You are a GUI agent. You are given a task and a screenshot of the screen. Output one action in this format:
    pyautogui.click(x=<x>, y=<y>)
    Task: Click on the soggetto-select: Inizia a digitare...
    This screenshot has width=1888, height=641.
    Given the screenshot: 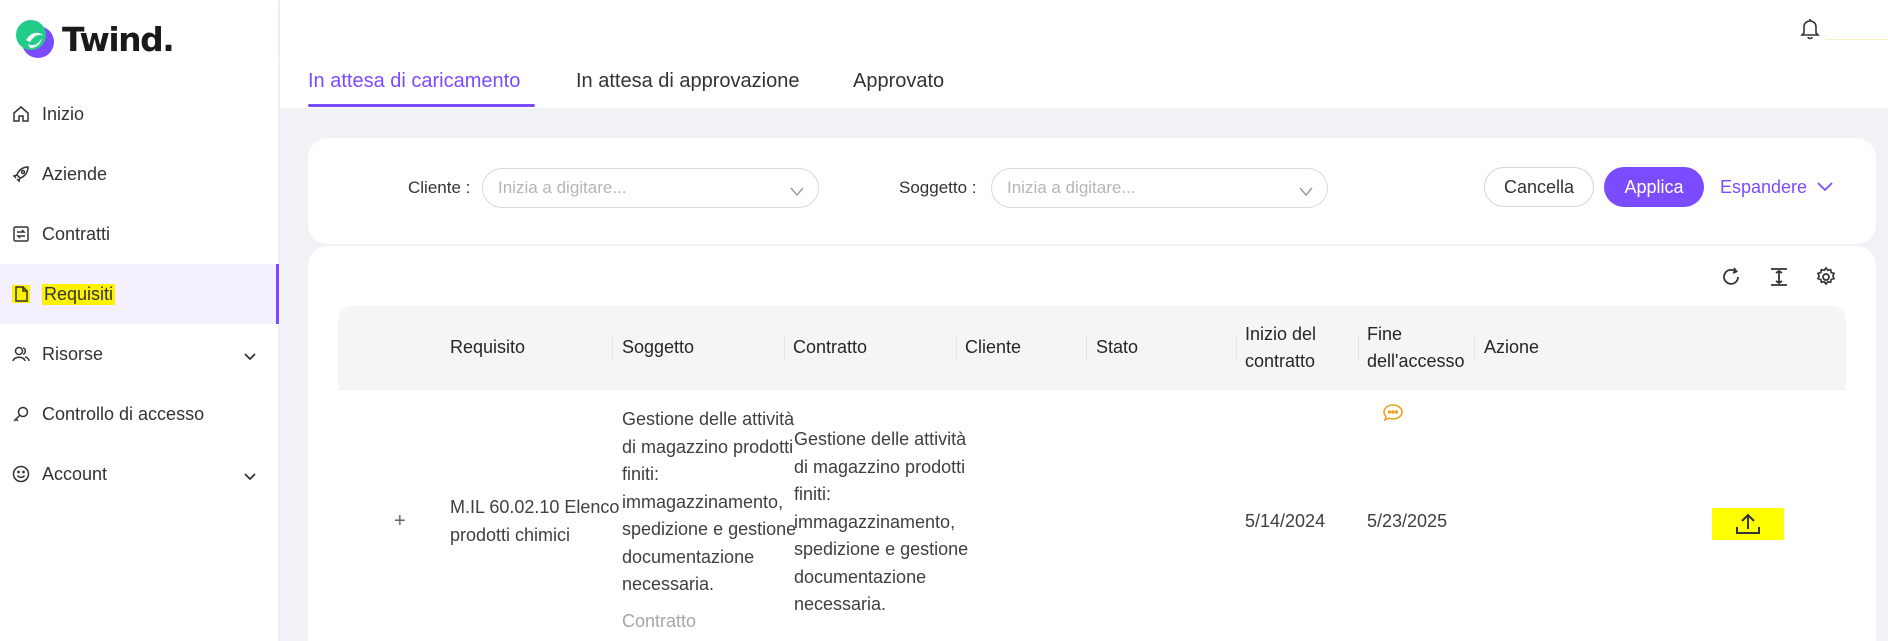 What is the action you would take?
    pyautogui.click(x=1159, y=188)
    